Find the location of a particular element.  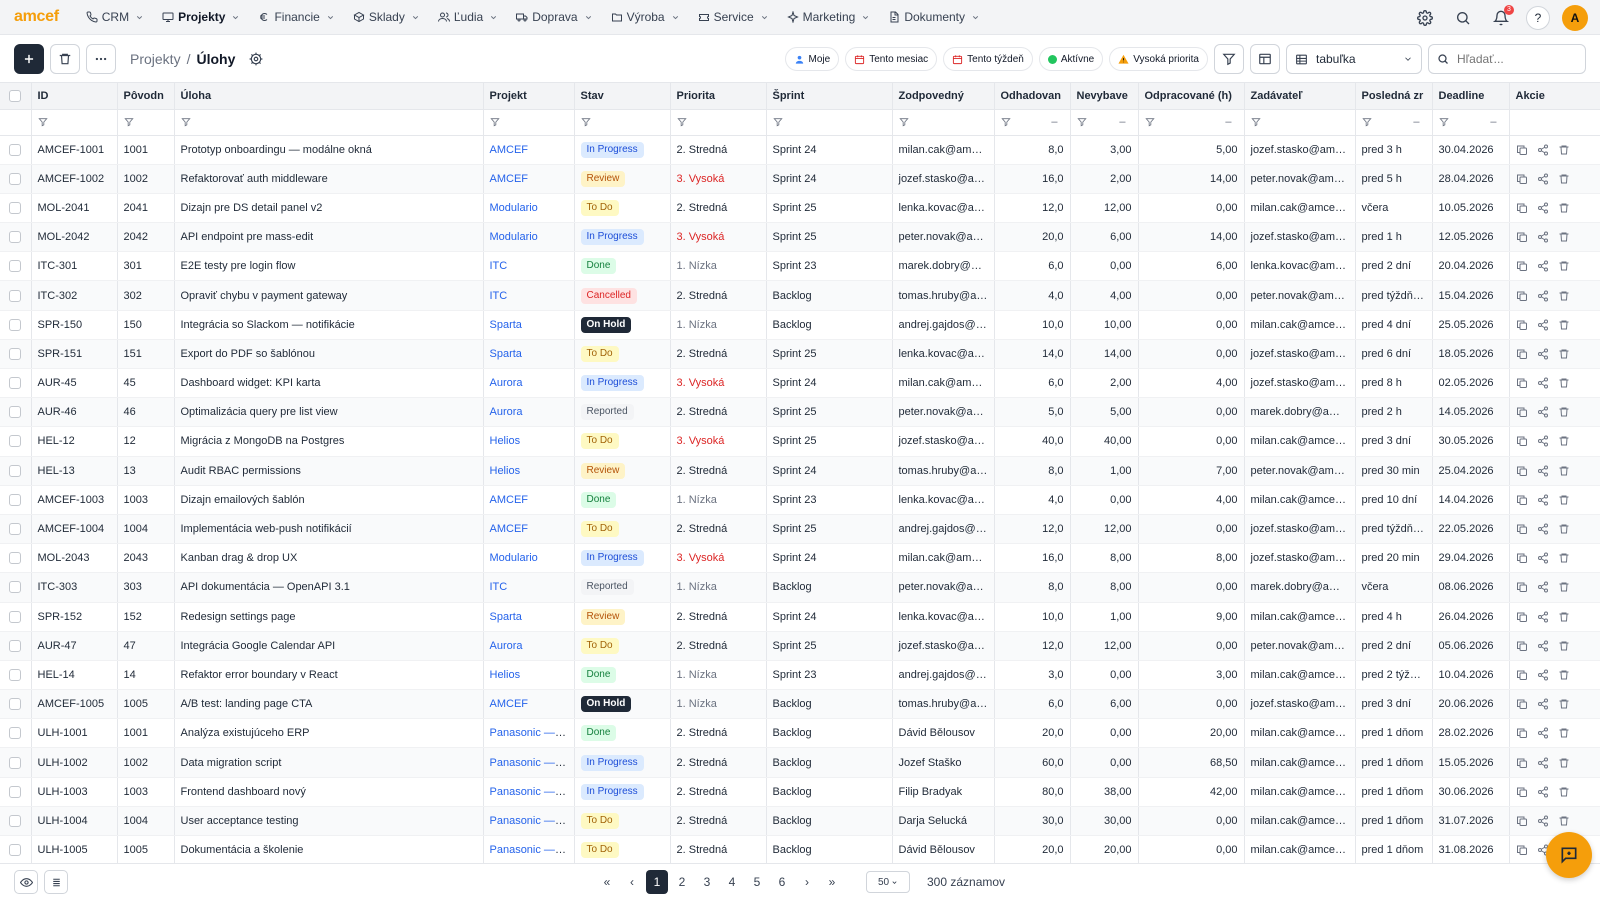

nav-item-projekty: Projekty is located at coordinates (201, 17).